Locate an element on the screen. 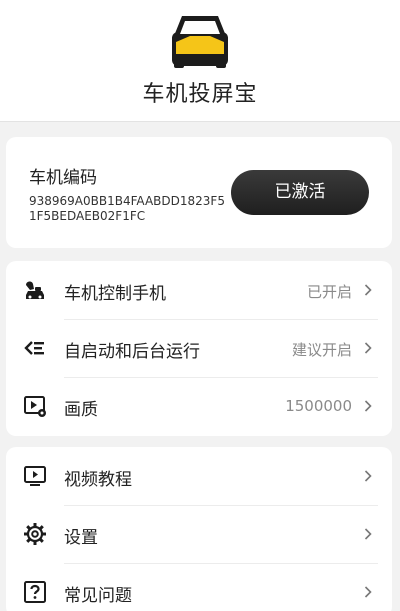 The height and width of the screenshot is (611, 400). autostart-row: 自启动和后台运行 建议开启 is located at coordinates (199, 348).